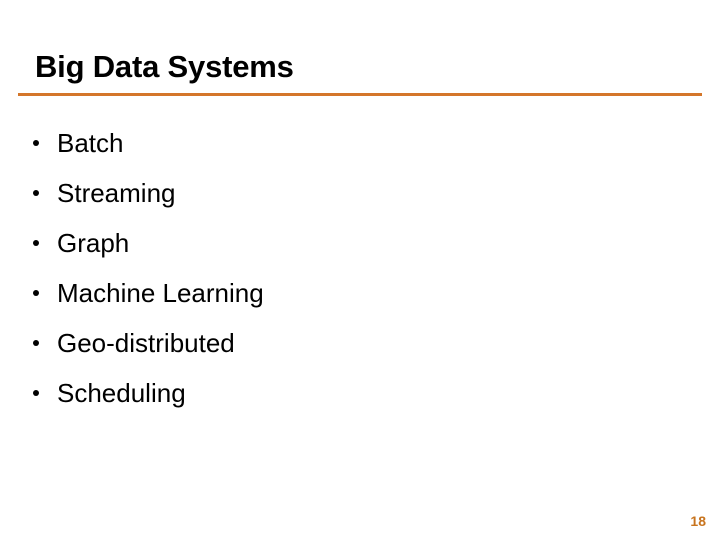 This screenshot has width=720, height=540. What do you see at coordinates (121, 393) in the screenshot?
I see `list-item-label: Scheduling` at bounding box center [121, 393].